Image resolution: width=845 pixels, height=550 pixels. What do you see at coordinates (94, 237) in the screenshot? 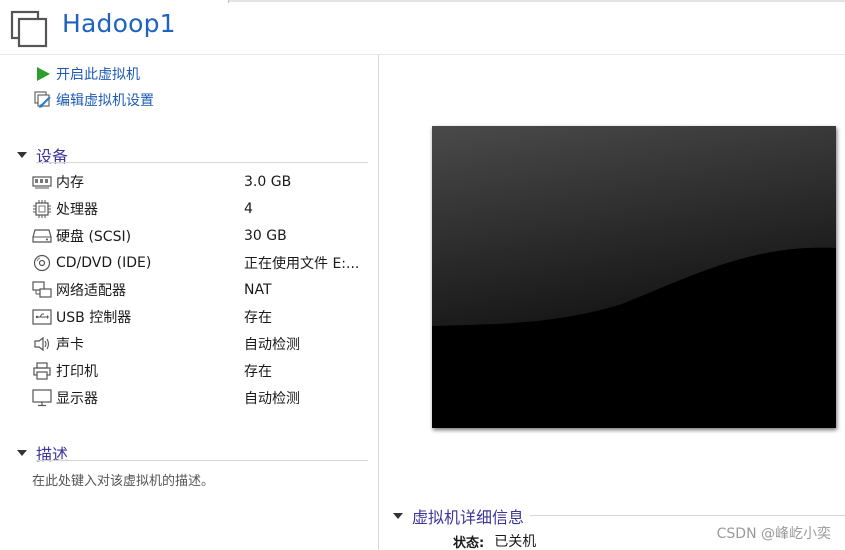
I see `device-name: 硬盘 (SCSI)` at bounding box center [94, 237].